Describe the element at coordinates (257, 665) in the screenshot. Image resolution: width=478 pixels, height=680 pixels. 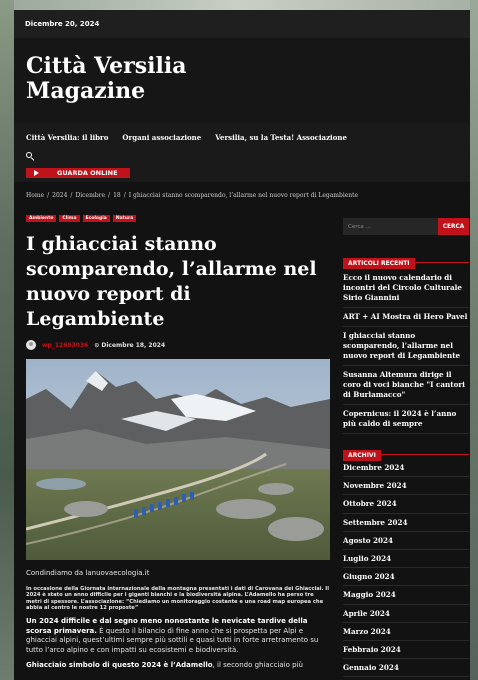
I see `paragraph-2-text: , il secondo ghiacciaio più` at that location.